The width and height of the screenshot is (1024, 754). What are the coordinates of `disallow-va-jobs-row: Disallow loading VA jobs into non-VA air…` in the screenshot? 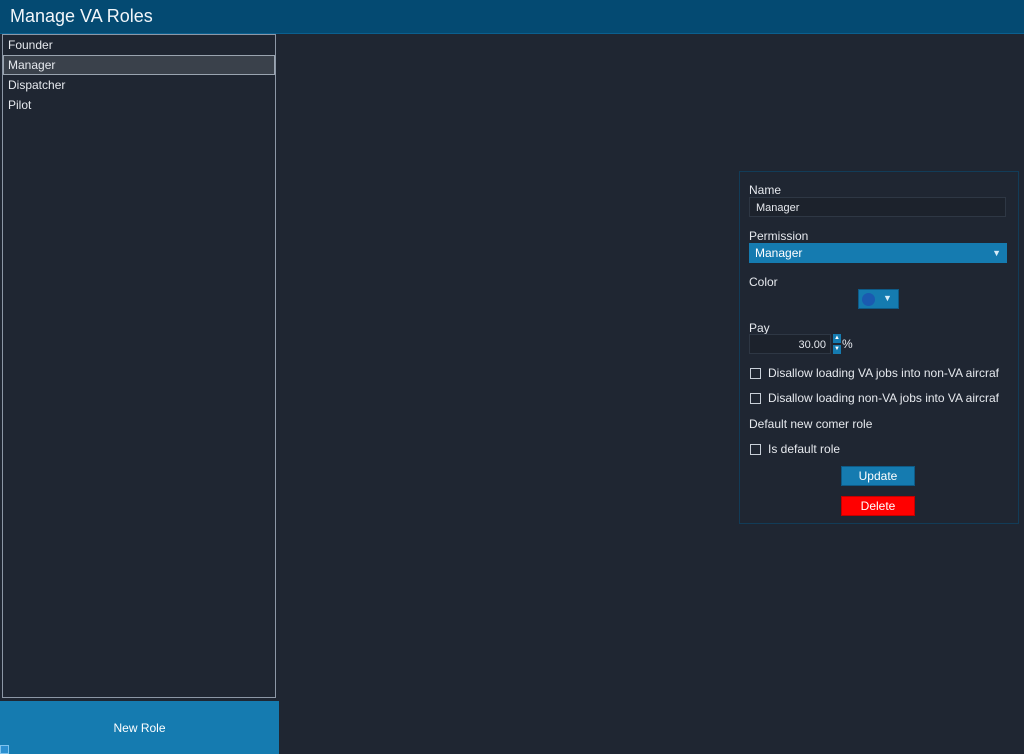 It's located at (882, 373).